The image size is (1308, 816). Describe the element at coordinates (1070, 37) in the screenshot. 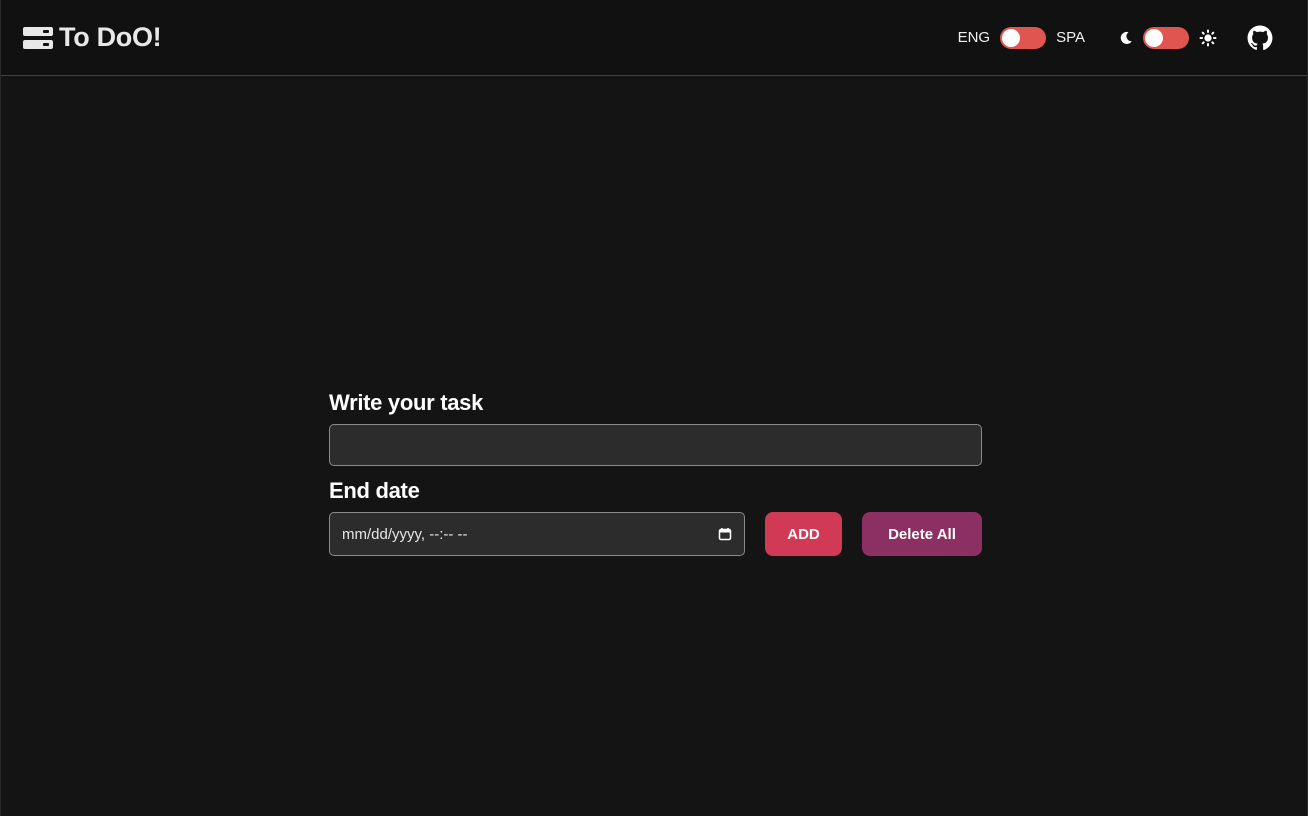

I see `language-spa-label: SPA` at that location.